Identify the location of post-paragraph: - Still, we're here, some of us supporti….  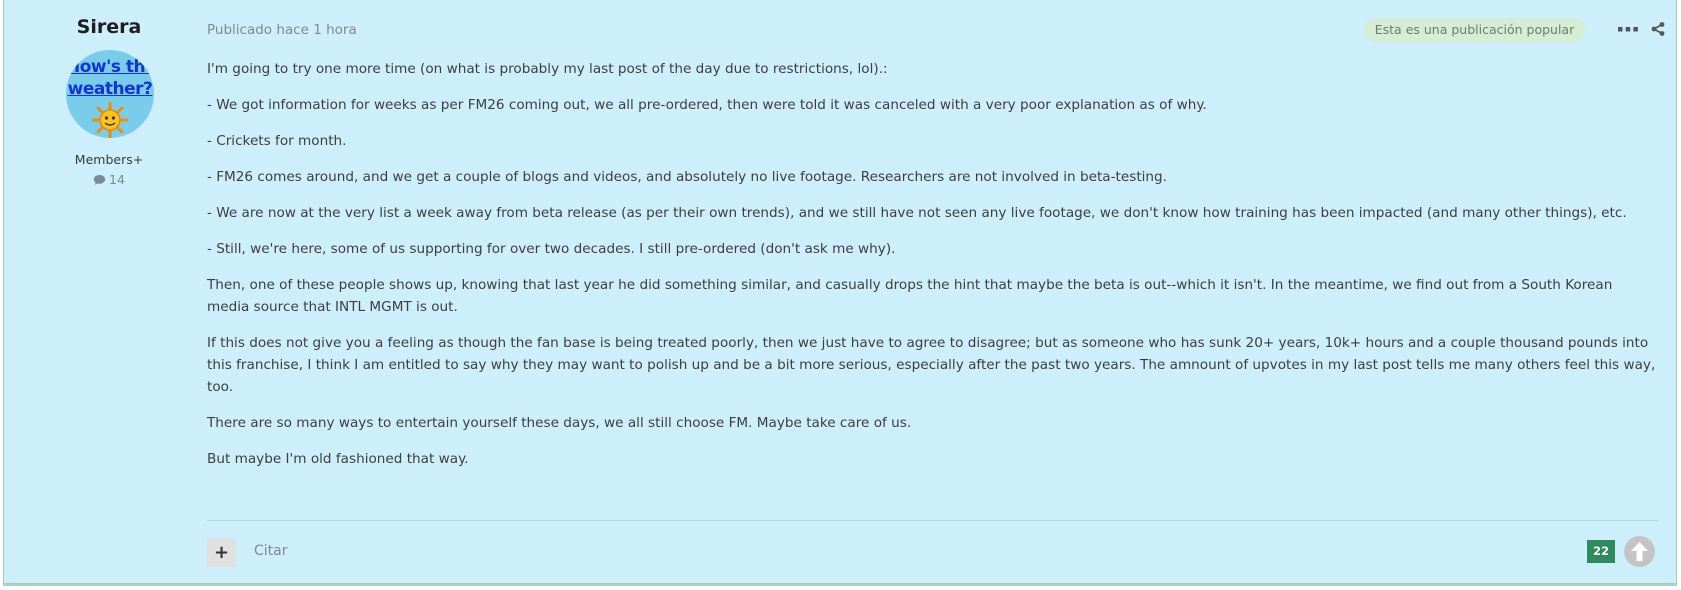
(551, 249).